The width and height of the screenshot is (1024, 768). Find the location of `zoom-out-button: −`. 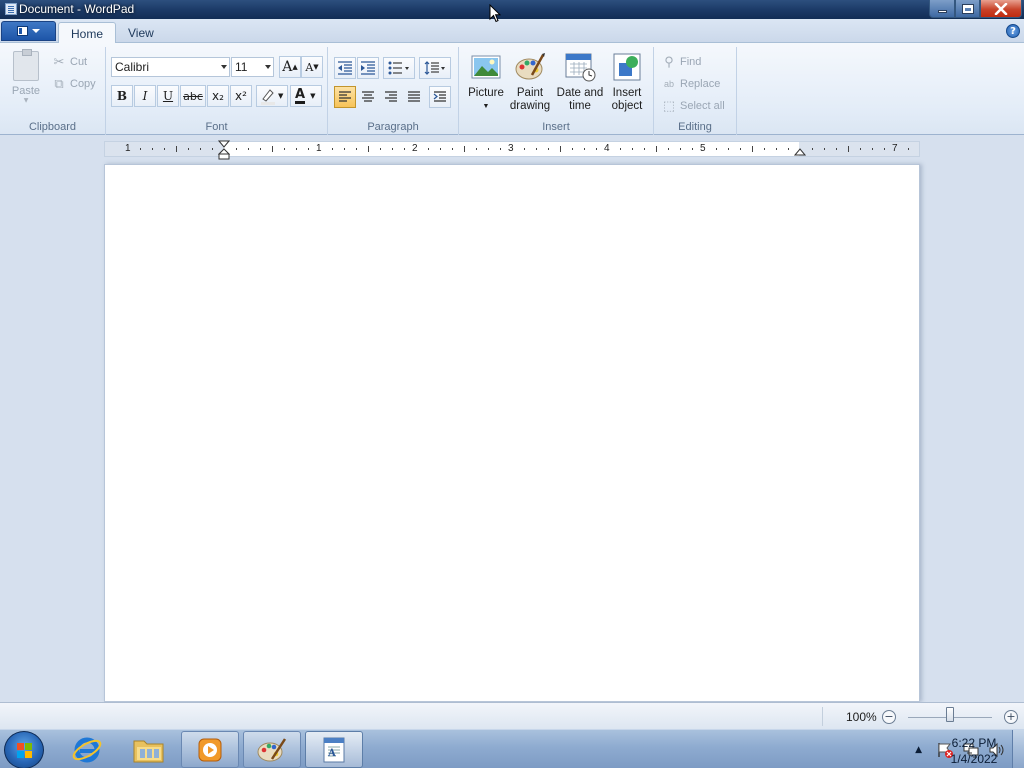

zoom-out-button: − is located at coordinates (889, 717).